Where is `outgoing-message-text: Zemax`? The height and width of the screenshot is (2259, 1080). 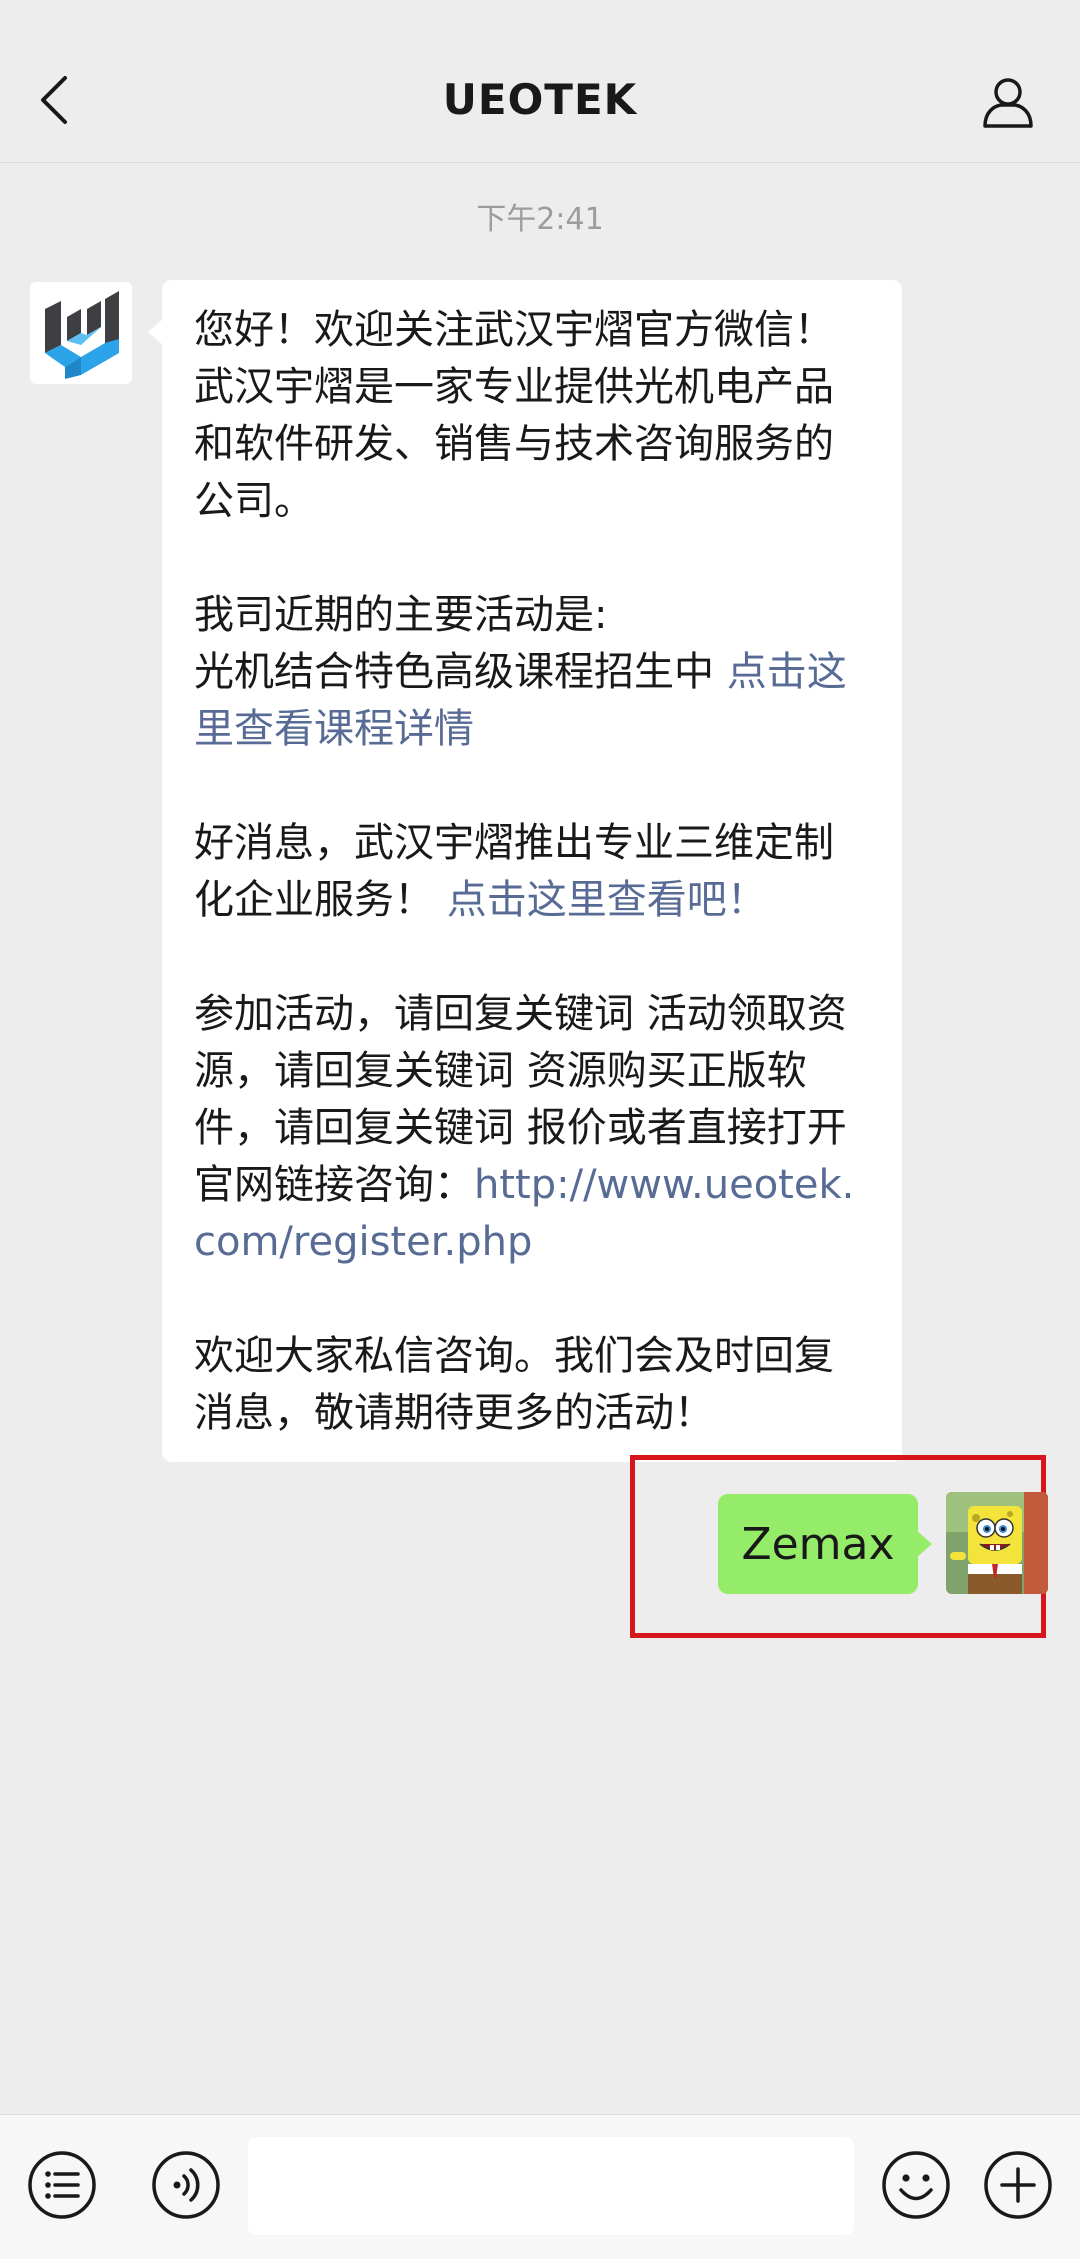
outgoing-message-text: Zemax is located at coordinates (818, 1544).